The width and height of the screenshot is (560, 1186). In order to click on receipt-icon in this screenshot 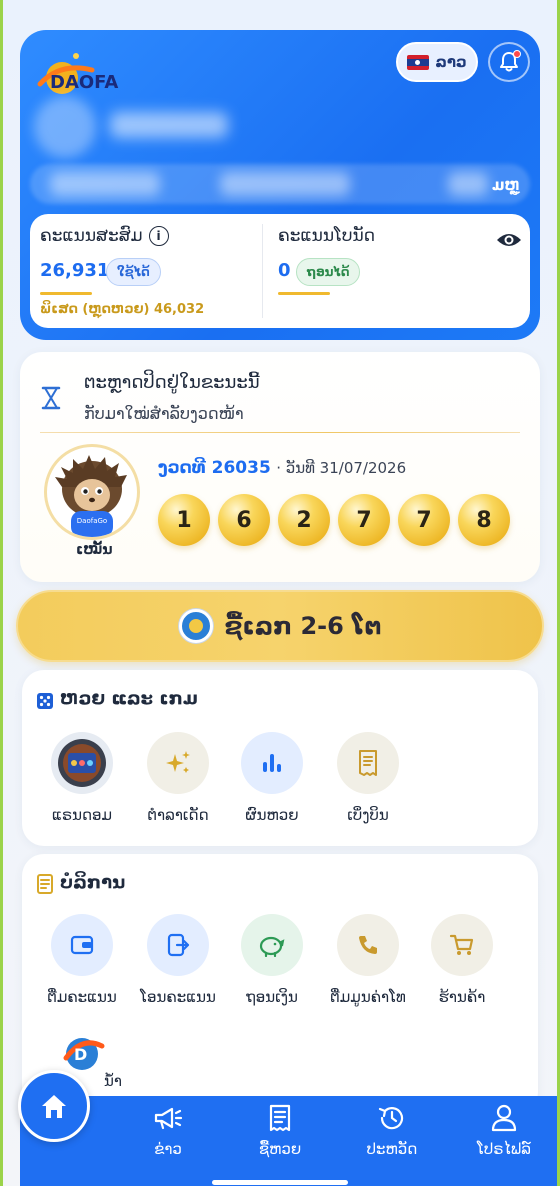, I will do `click(368, 763)`.